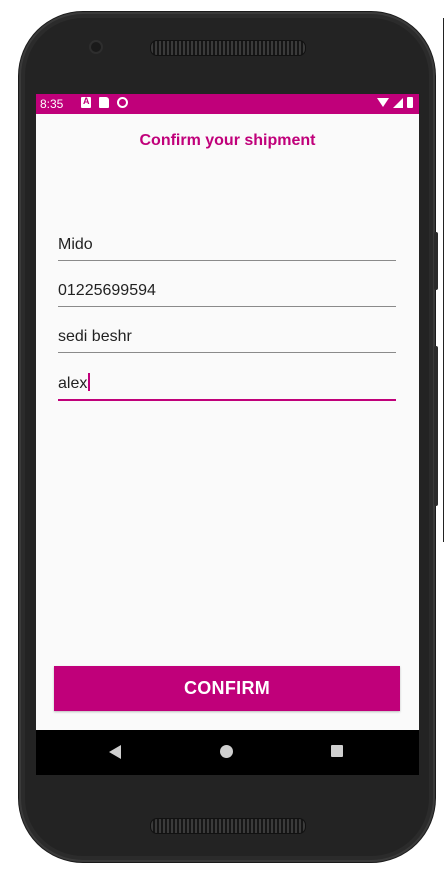 The width and height of the screenshot is (446, 882). What do you see at coordinates (86, 102) in the screenshot?
I see `a-icon` at bounding box center [86, 102].